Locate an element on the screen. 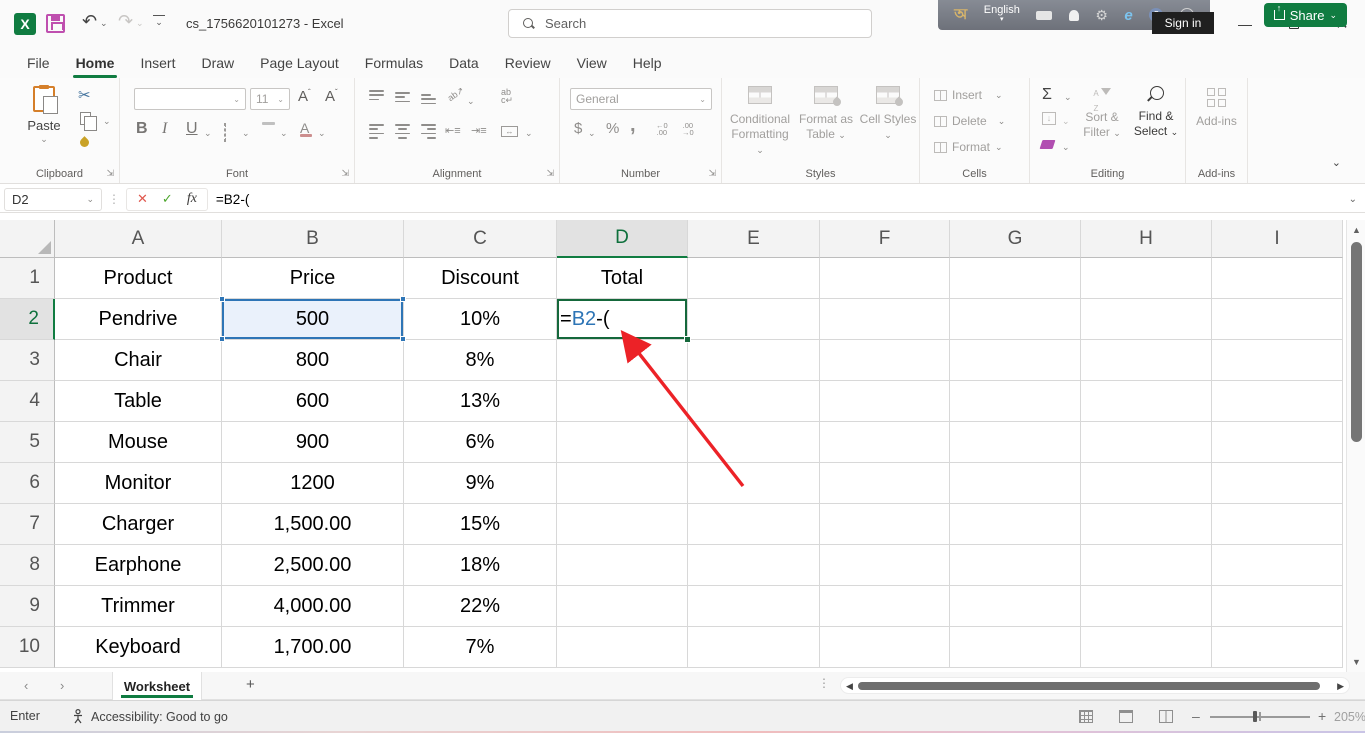 The width and height of the screenshot is (1365, 733). cell-C9: 22% is located at coordinates (480, 606).